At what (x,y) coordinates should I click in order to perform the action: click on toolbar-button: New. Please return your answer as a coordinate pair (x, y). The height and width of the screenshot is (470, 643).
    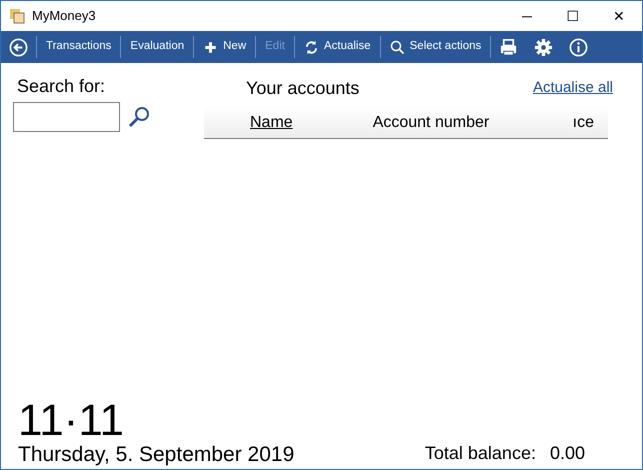
    Looking at the image, I should click on (225, 47).